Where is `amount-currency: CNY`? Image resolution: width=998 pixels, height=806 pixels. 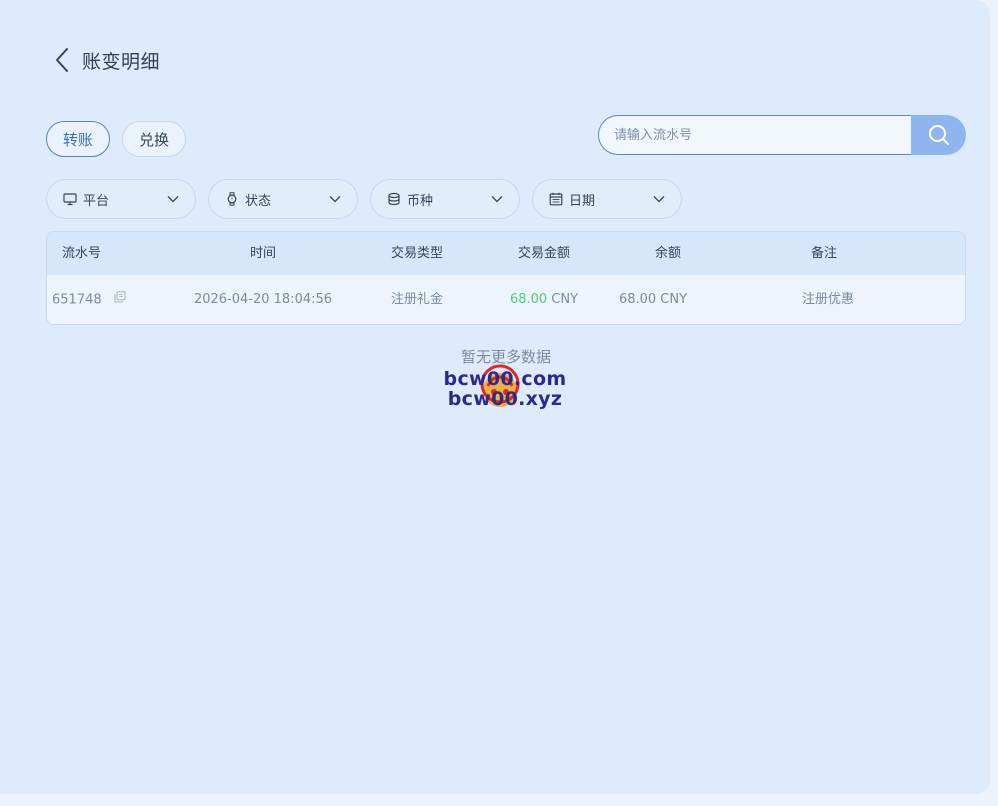 amount-currency: CNY is located at coordinates (565, 299).